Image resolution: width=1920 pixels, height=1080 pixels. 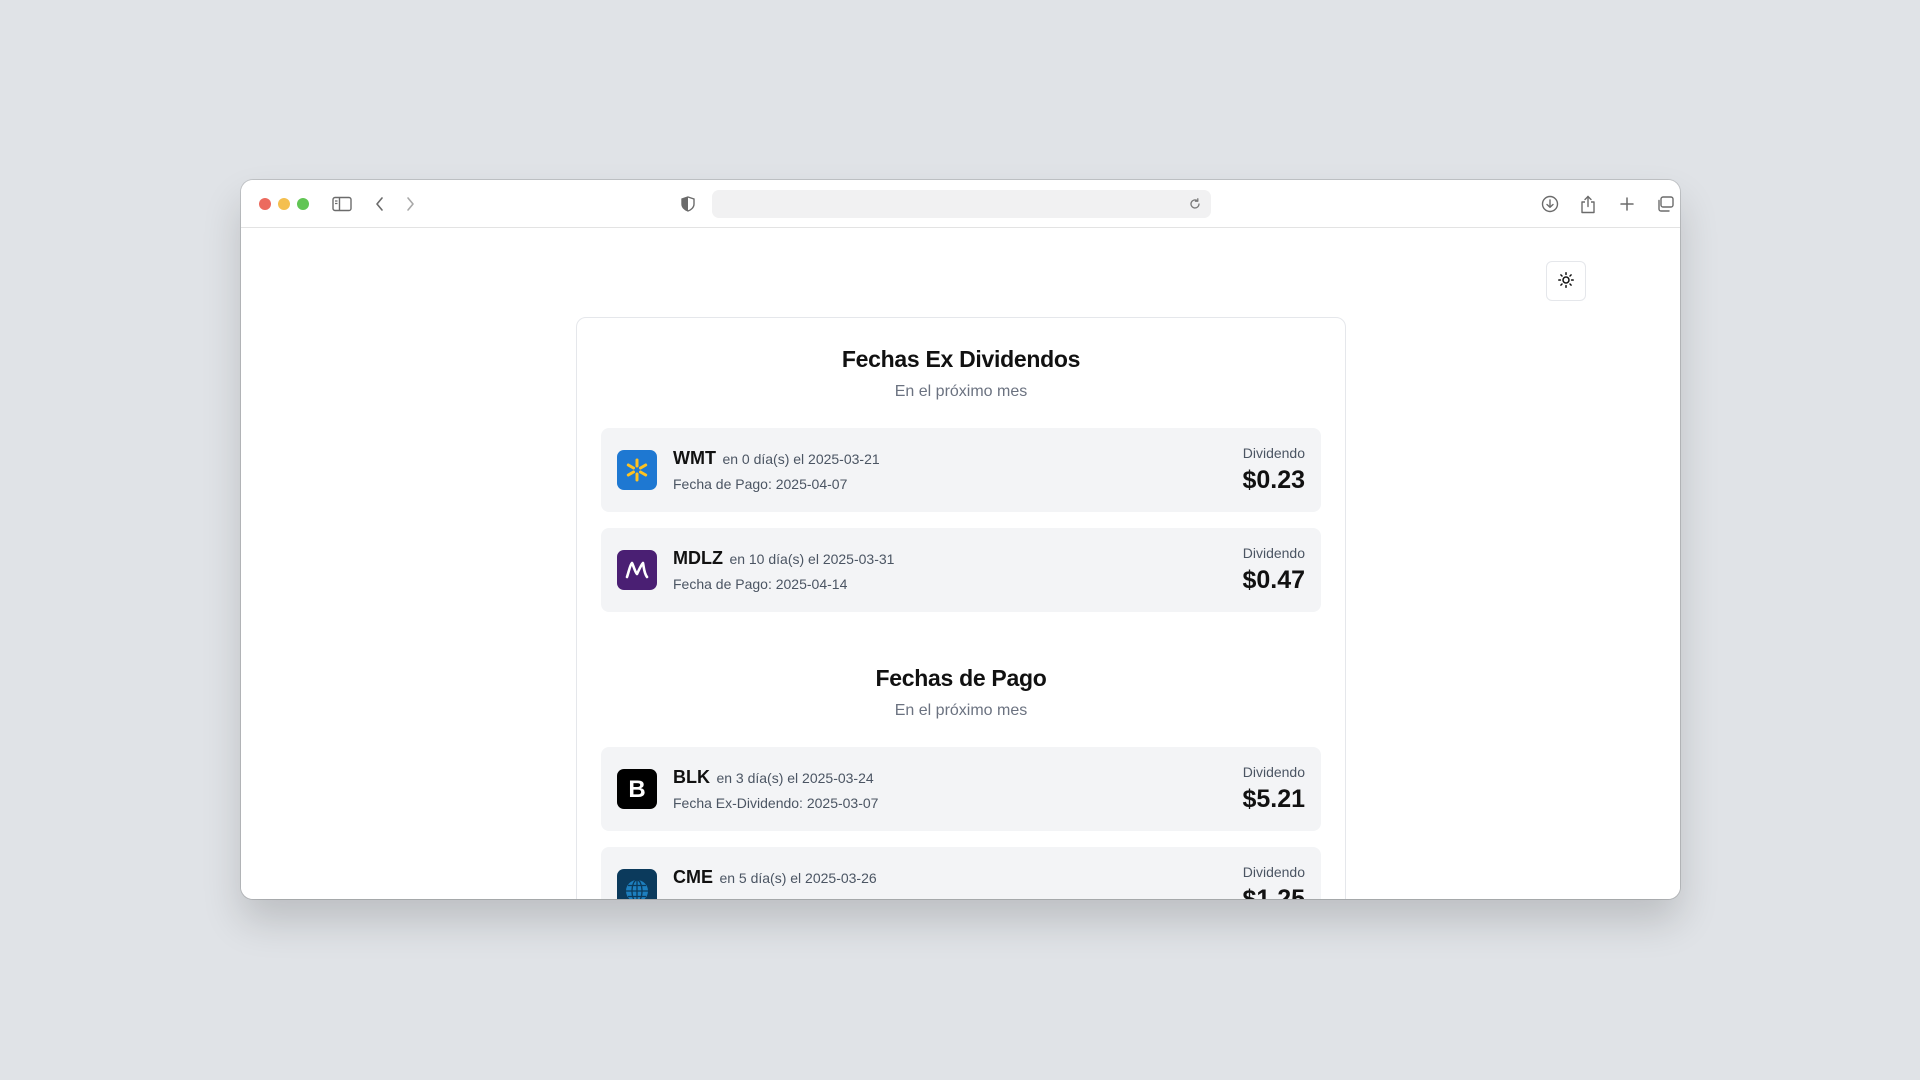 I want to click on ex-dividend-date: Fecha Ex-Dividendo: 2025-03-07, so click(x=776, y=803).